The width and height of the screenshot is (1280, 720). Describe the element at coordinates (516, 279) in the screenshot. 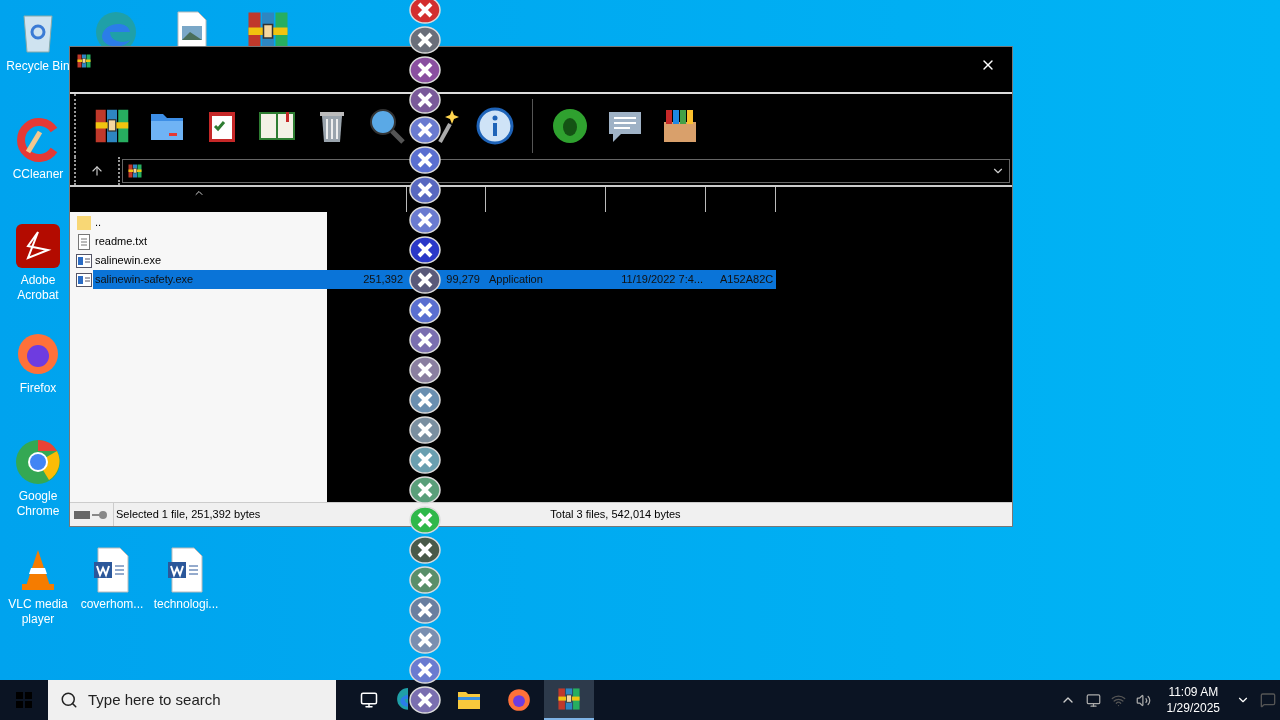

I see `type-cell-text: Application` at that location.